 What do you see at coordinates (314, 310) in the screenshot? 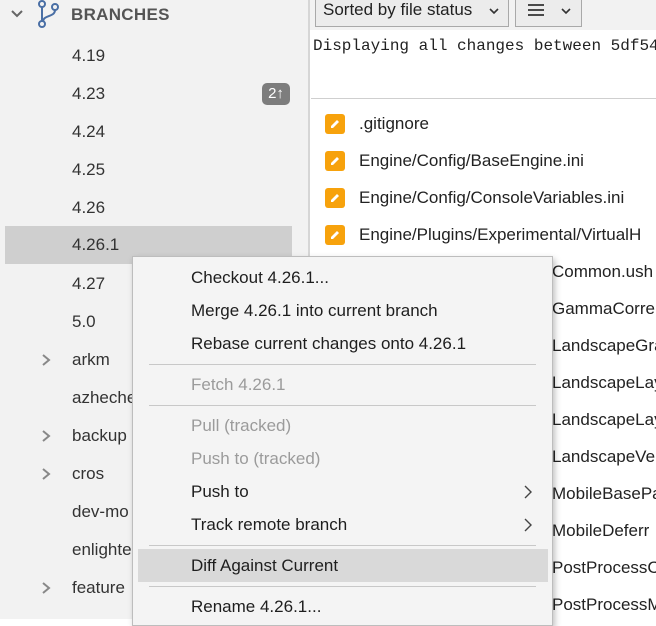
I see `menu-item-label: Merge 4.26.1 into current branch` at bounding box center [314, 310].